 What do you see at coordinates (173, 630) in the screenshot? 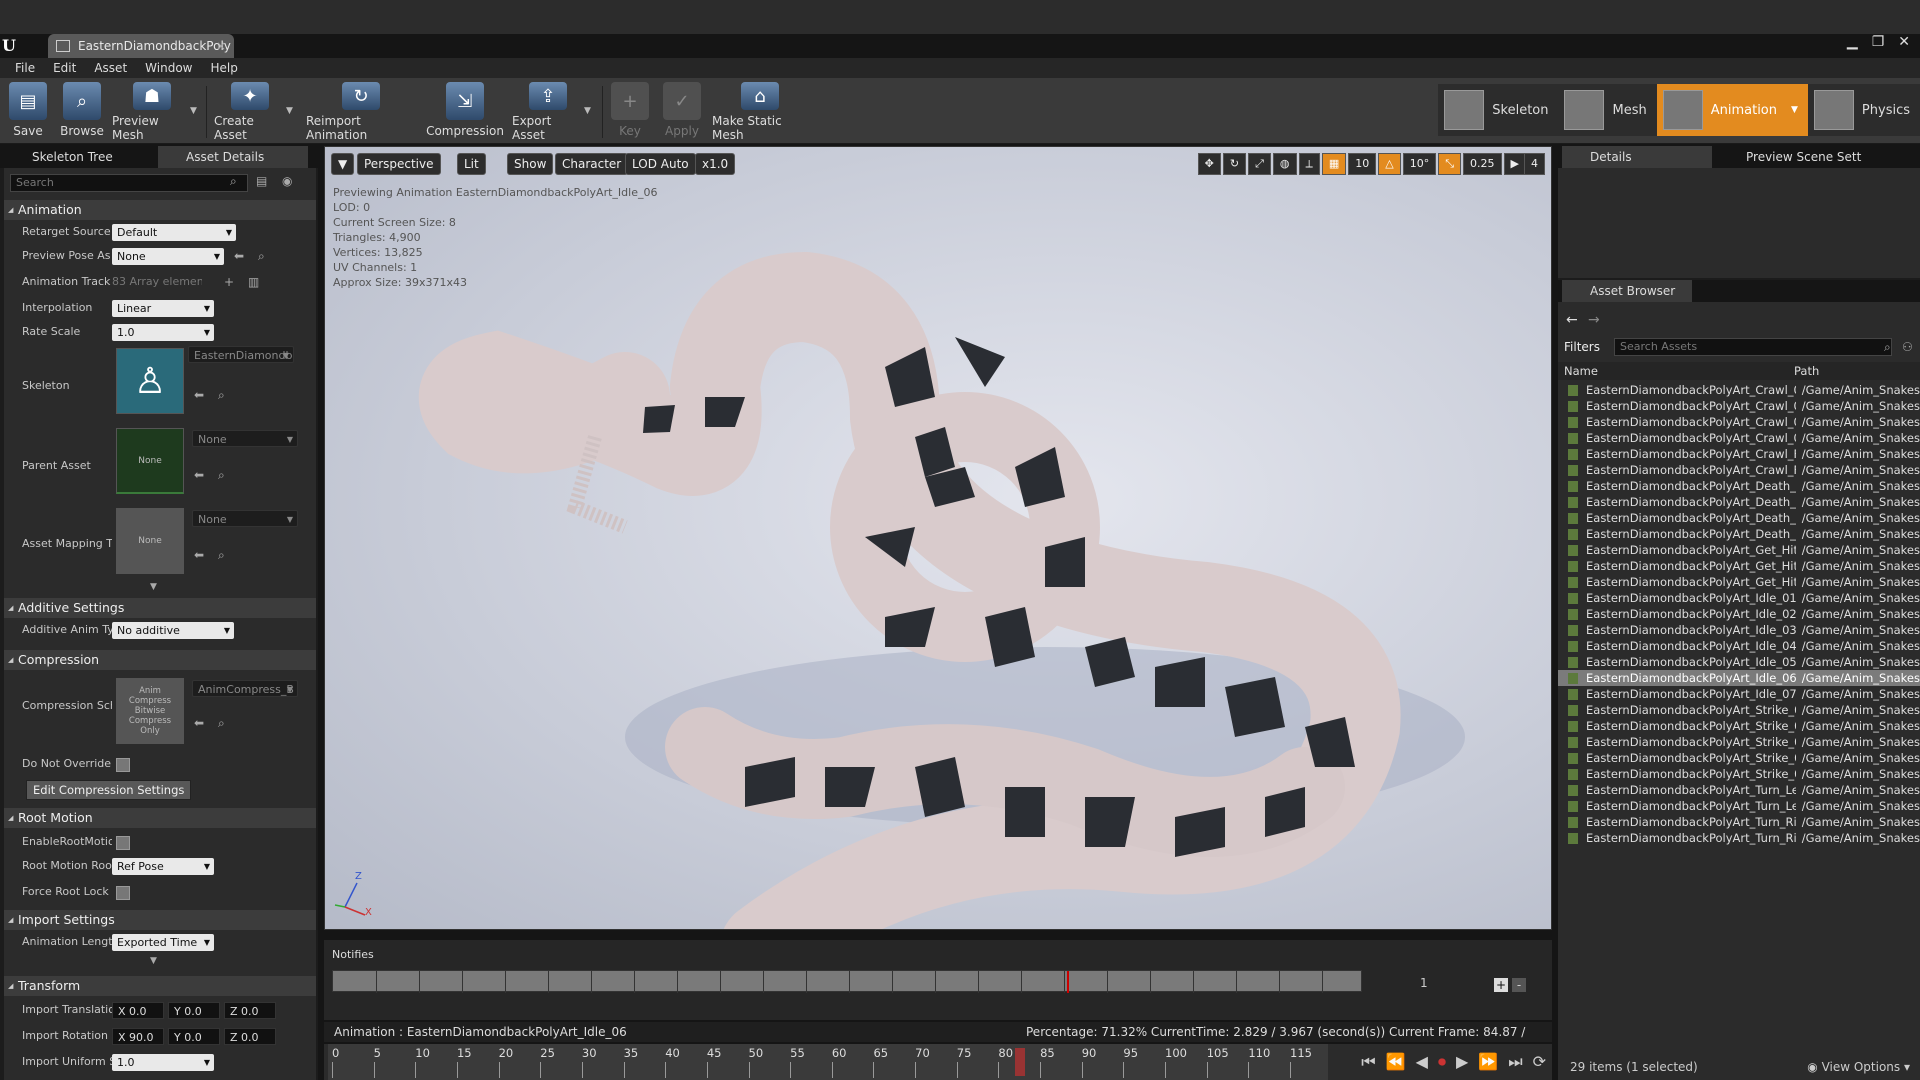
I see `additive-type-select: No additive` at bounding box center [173, 630].